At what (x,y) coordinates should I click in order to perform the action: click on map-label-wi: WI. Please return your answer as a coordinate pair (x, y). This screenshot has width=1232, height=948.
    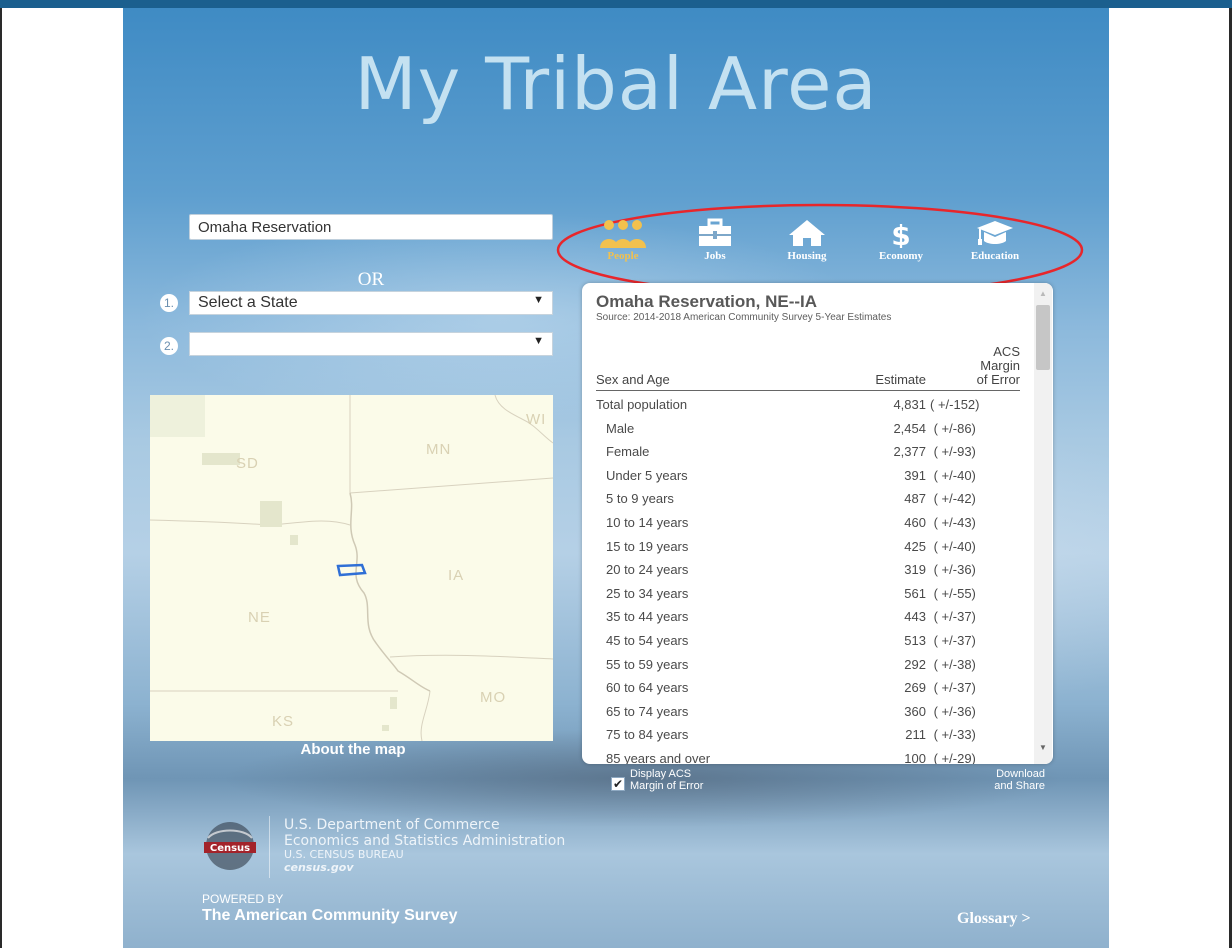
    Looking at the image, I should click on (536, 419).